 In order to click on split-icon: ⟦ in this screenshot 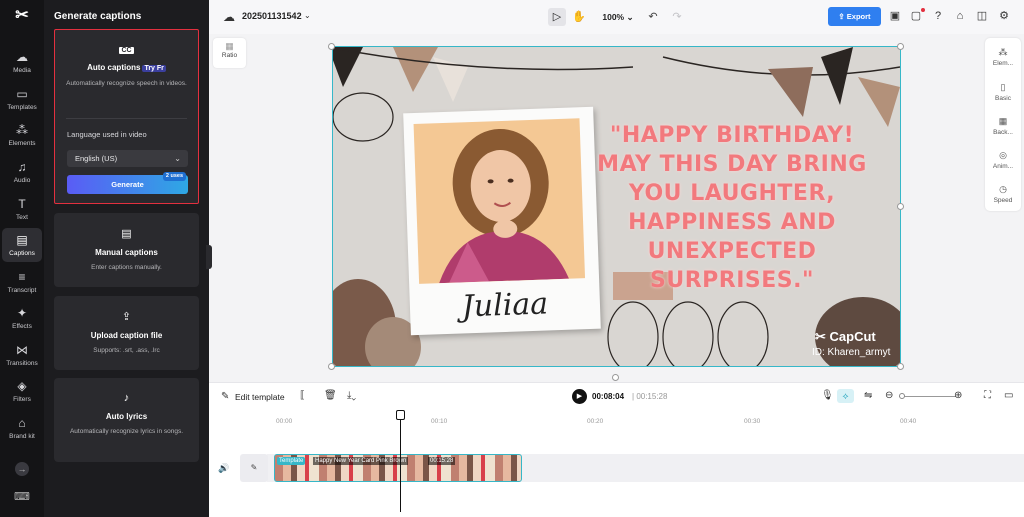, I will do `click(302, 395)`.